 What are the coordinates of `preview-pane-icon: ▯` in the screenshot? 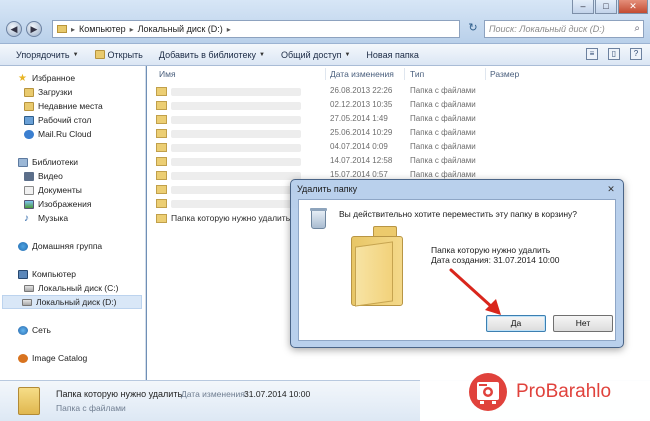 It's located at (614, 54).